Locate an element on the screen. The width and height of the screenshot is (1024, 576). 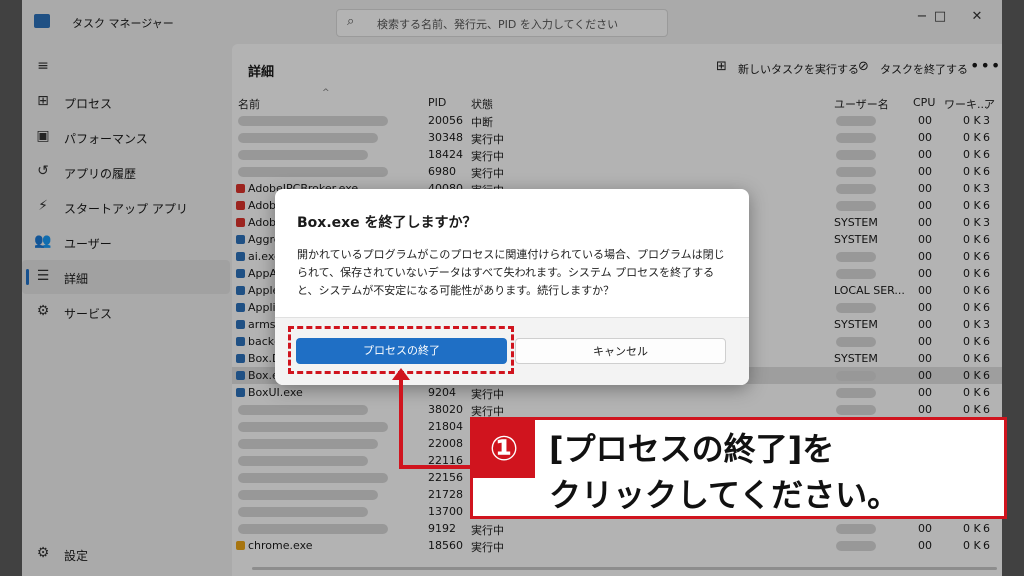
callout-line-1: [プロセスの終了]を is located at coordinates (692, 449).